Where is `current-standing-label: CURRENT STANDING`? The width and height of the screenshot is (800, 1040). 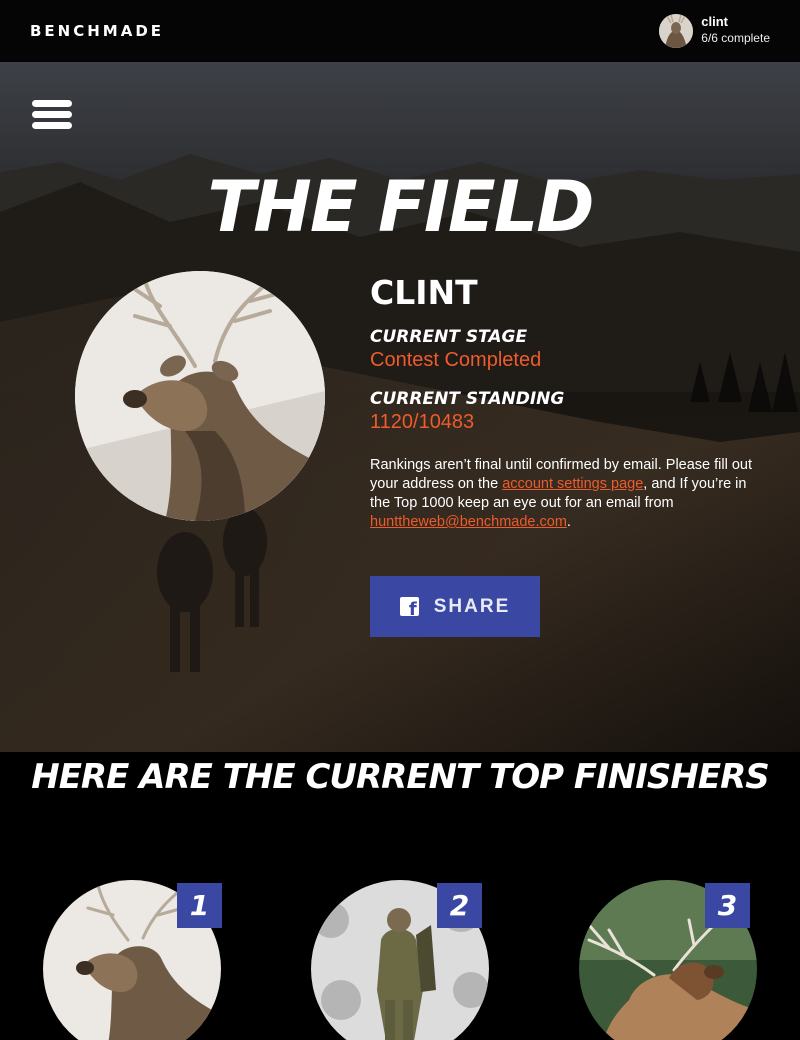
current-standing-label: CURRENT STANDING is located at coordinates (467, 399).